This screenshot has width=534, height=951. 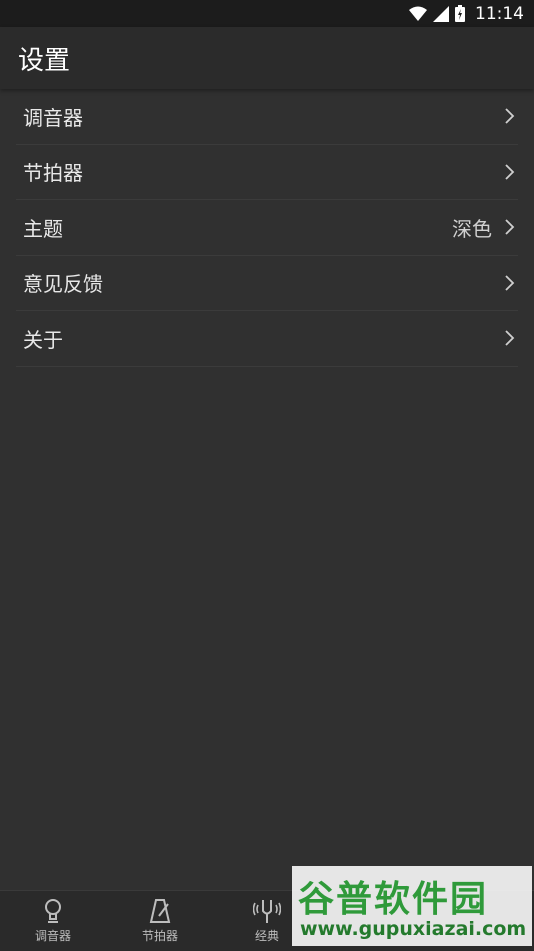 What do you see at coordinates (267, 911) in the screenshot?
I see `tuning-fork-icon` at bounding box center [267, 911].